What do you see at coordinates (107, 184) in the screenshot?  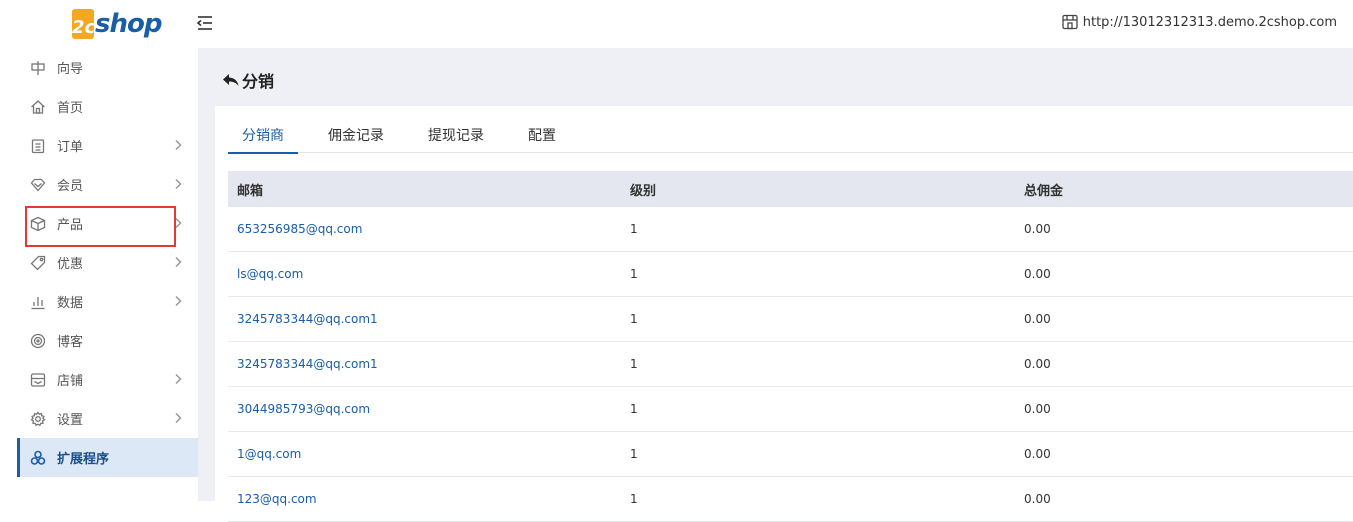 I see `sidebar-item-members: 会员` at bounding box center [107, 184].